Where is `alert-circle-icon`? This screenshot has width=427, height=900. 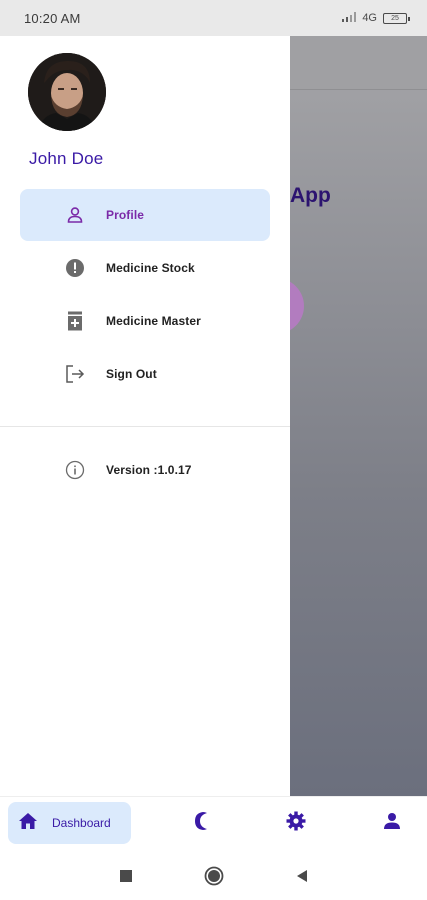
alert-circle-icon is located at coordinates (75, 268).